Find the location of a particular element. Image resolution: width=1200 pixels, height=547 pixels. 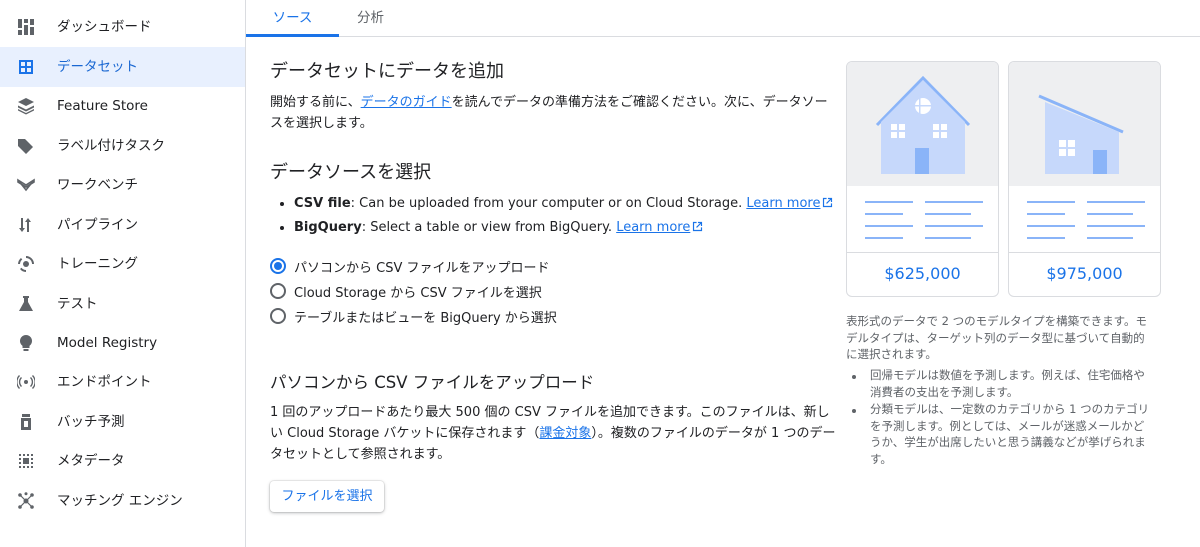

metadata-icon is located at coordinates (26, 461).